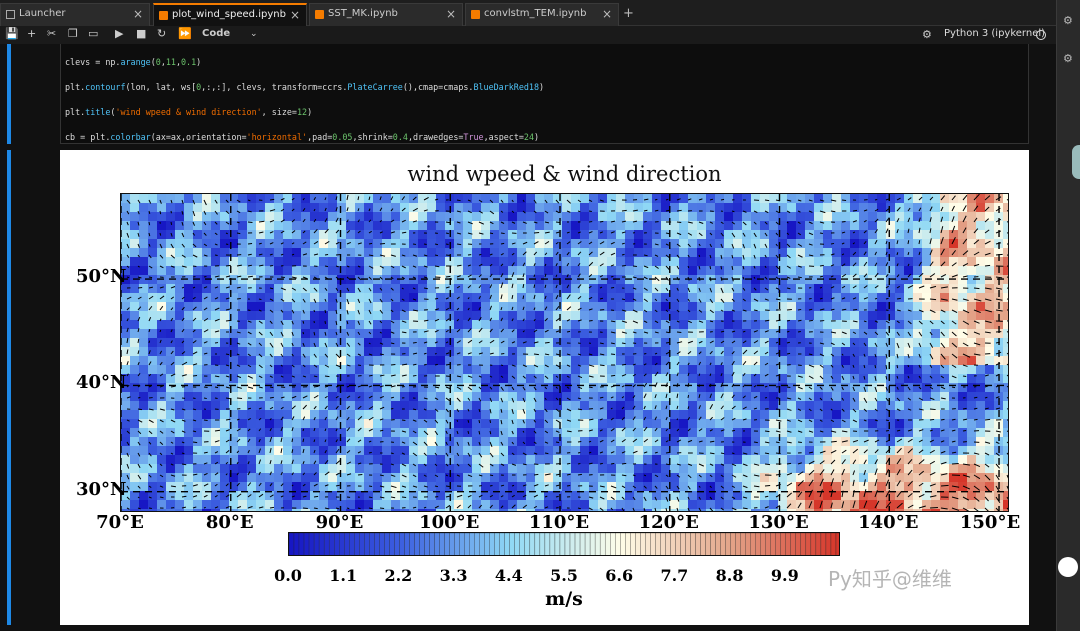 This screenshot has height=631, width=1080. Describe the element at coordinates (93, 33) in the screenshot. I see `paste-icon: ▭` at that location.